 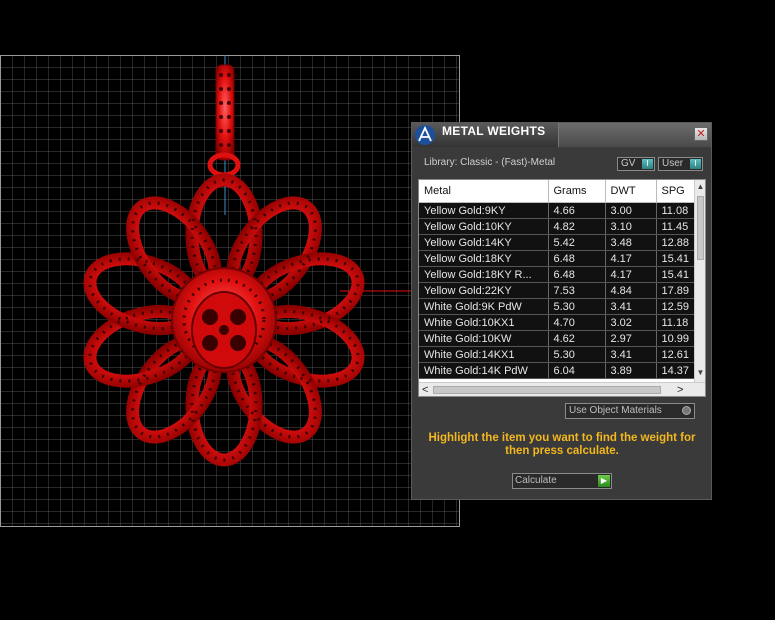 I want to click on cell-spg: 17.89, so click(x=675, y=290).